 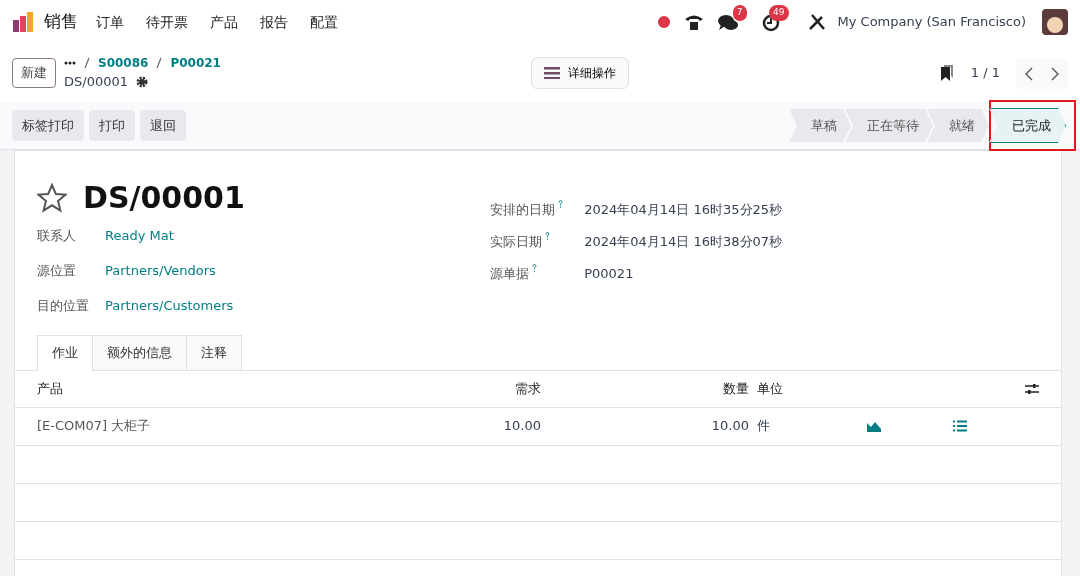 I want to click on app-logo-icon, so click(x=23, y=22).